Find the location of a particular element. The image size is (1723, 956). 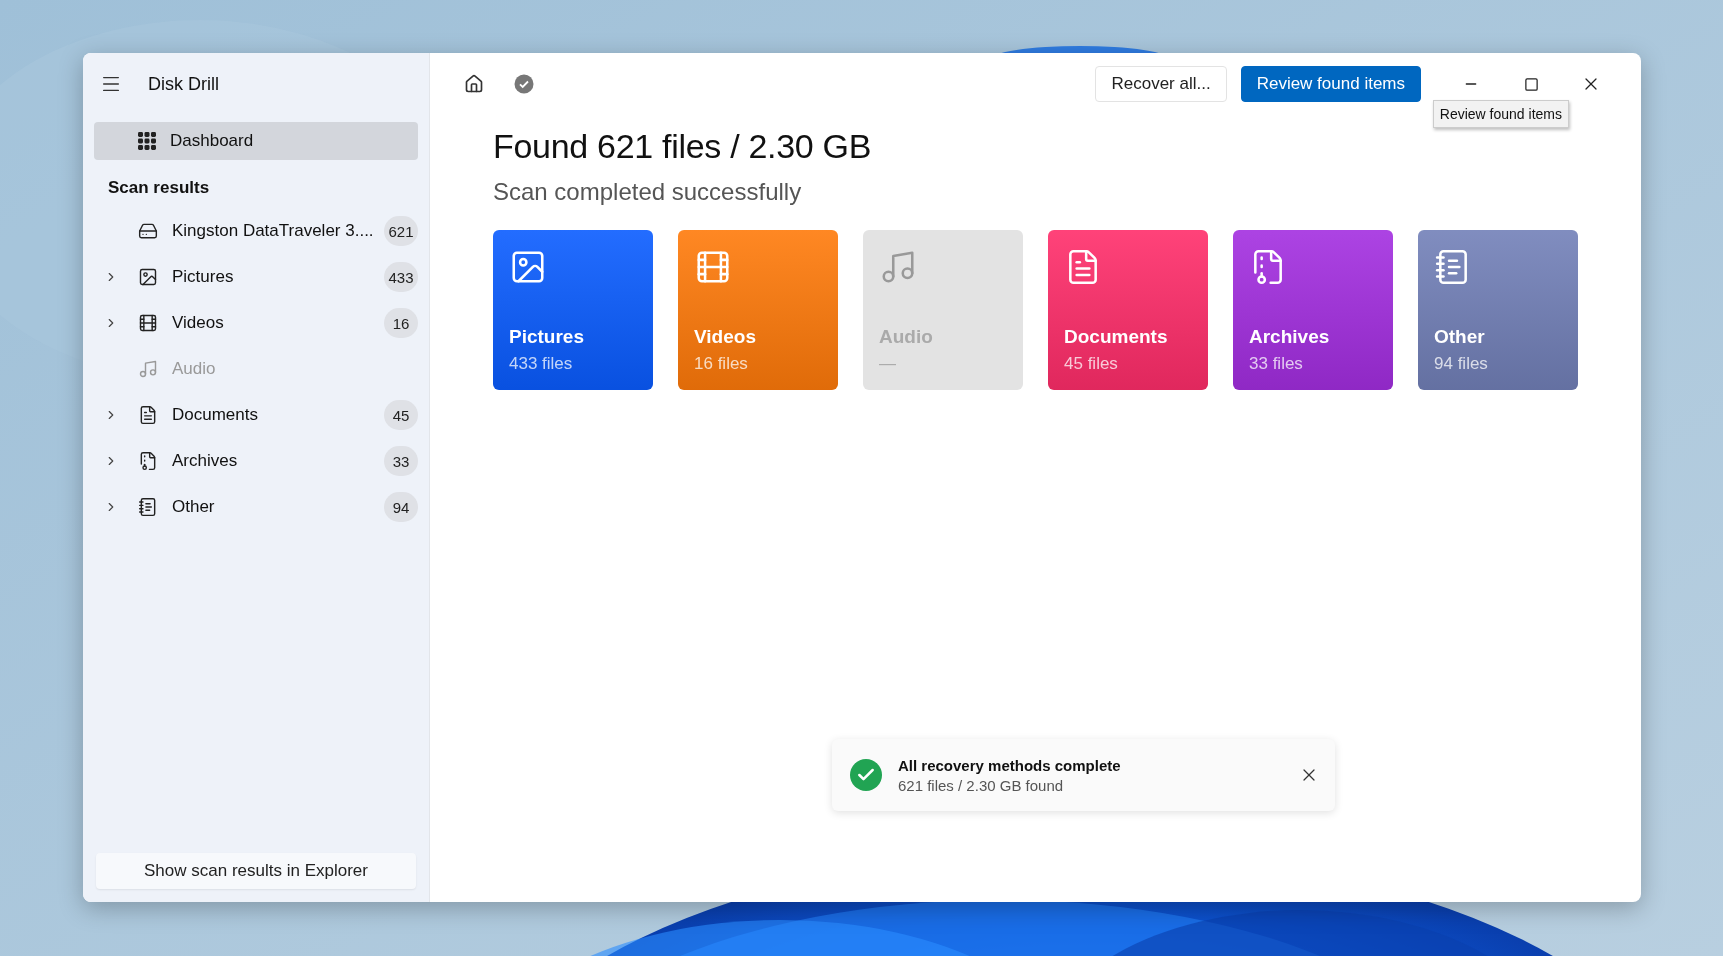

note-icon is located at coordinates (148, 507).